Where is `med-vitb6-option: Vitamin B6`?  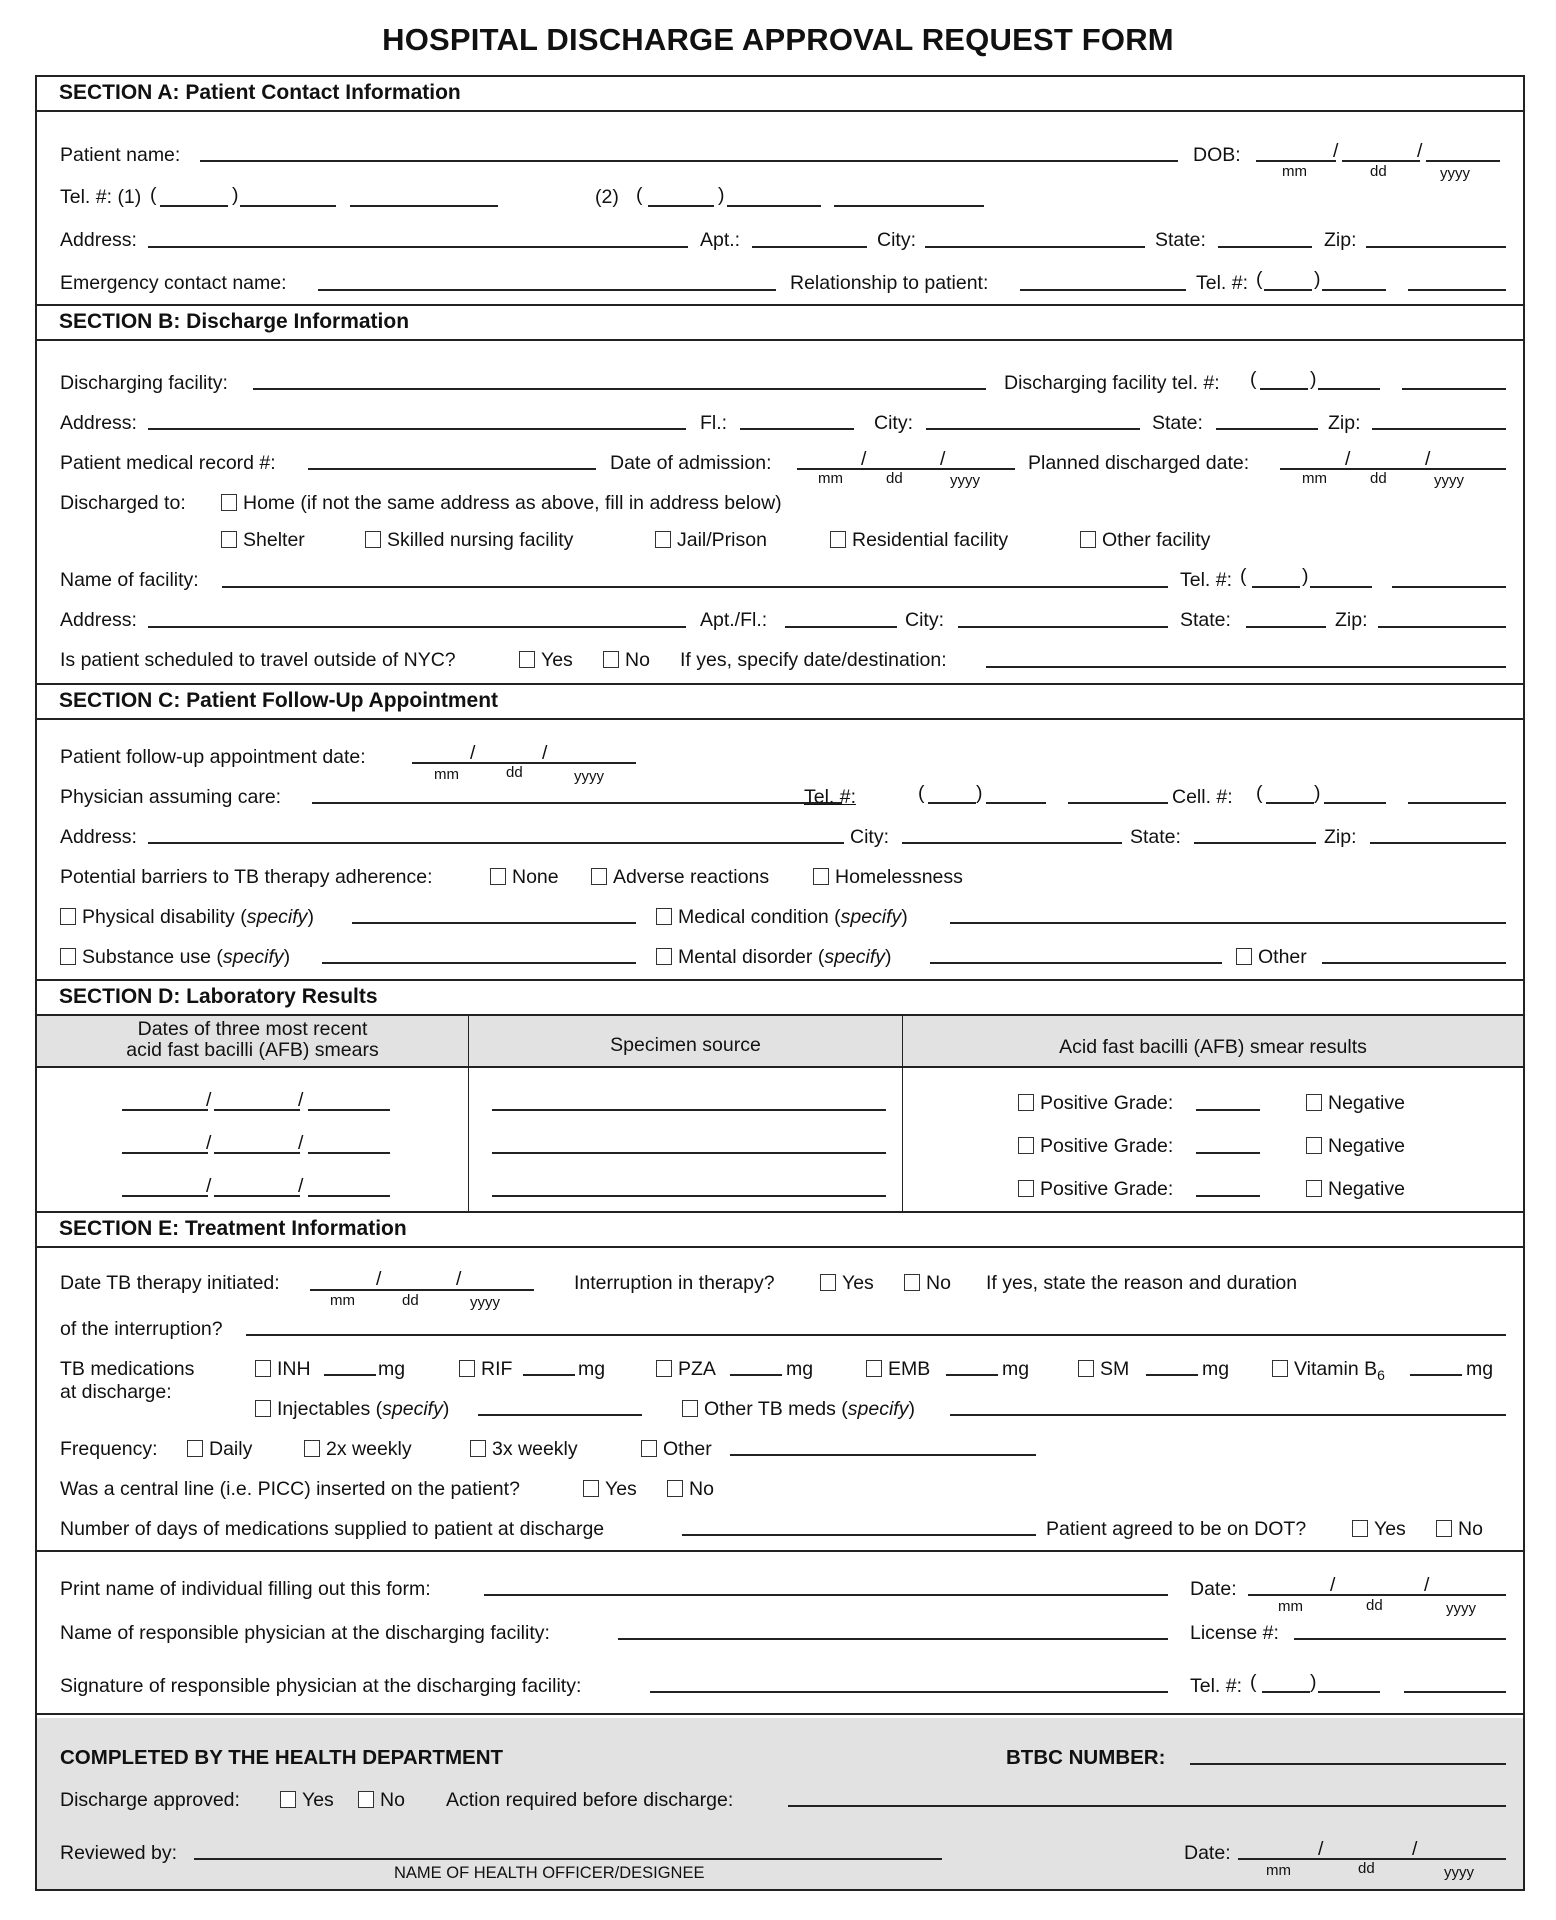
med-vitb6-option: Vitamin B6 is located at coordinates (1328, 1370).